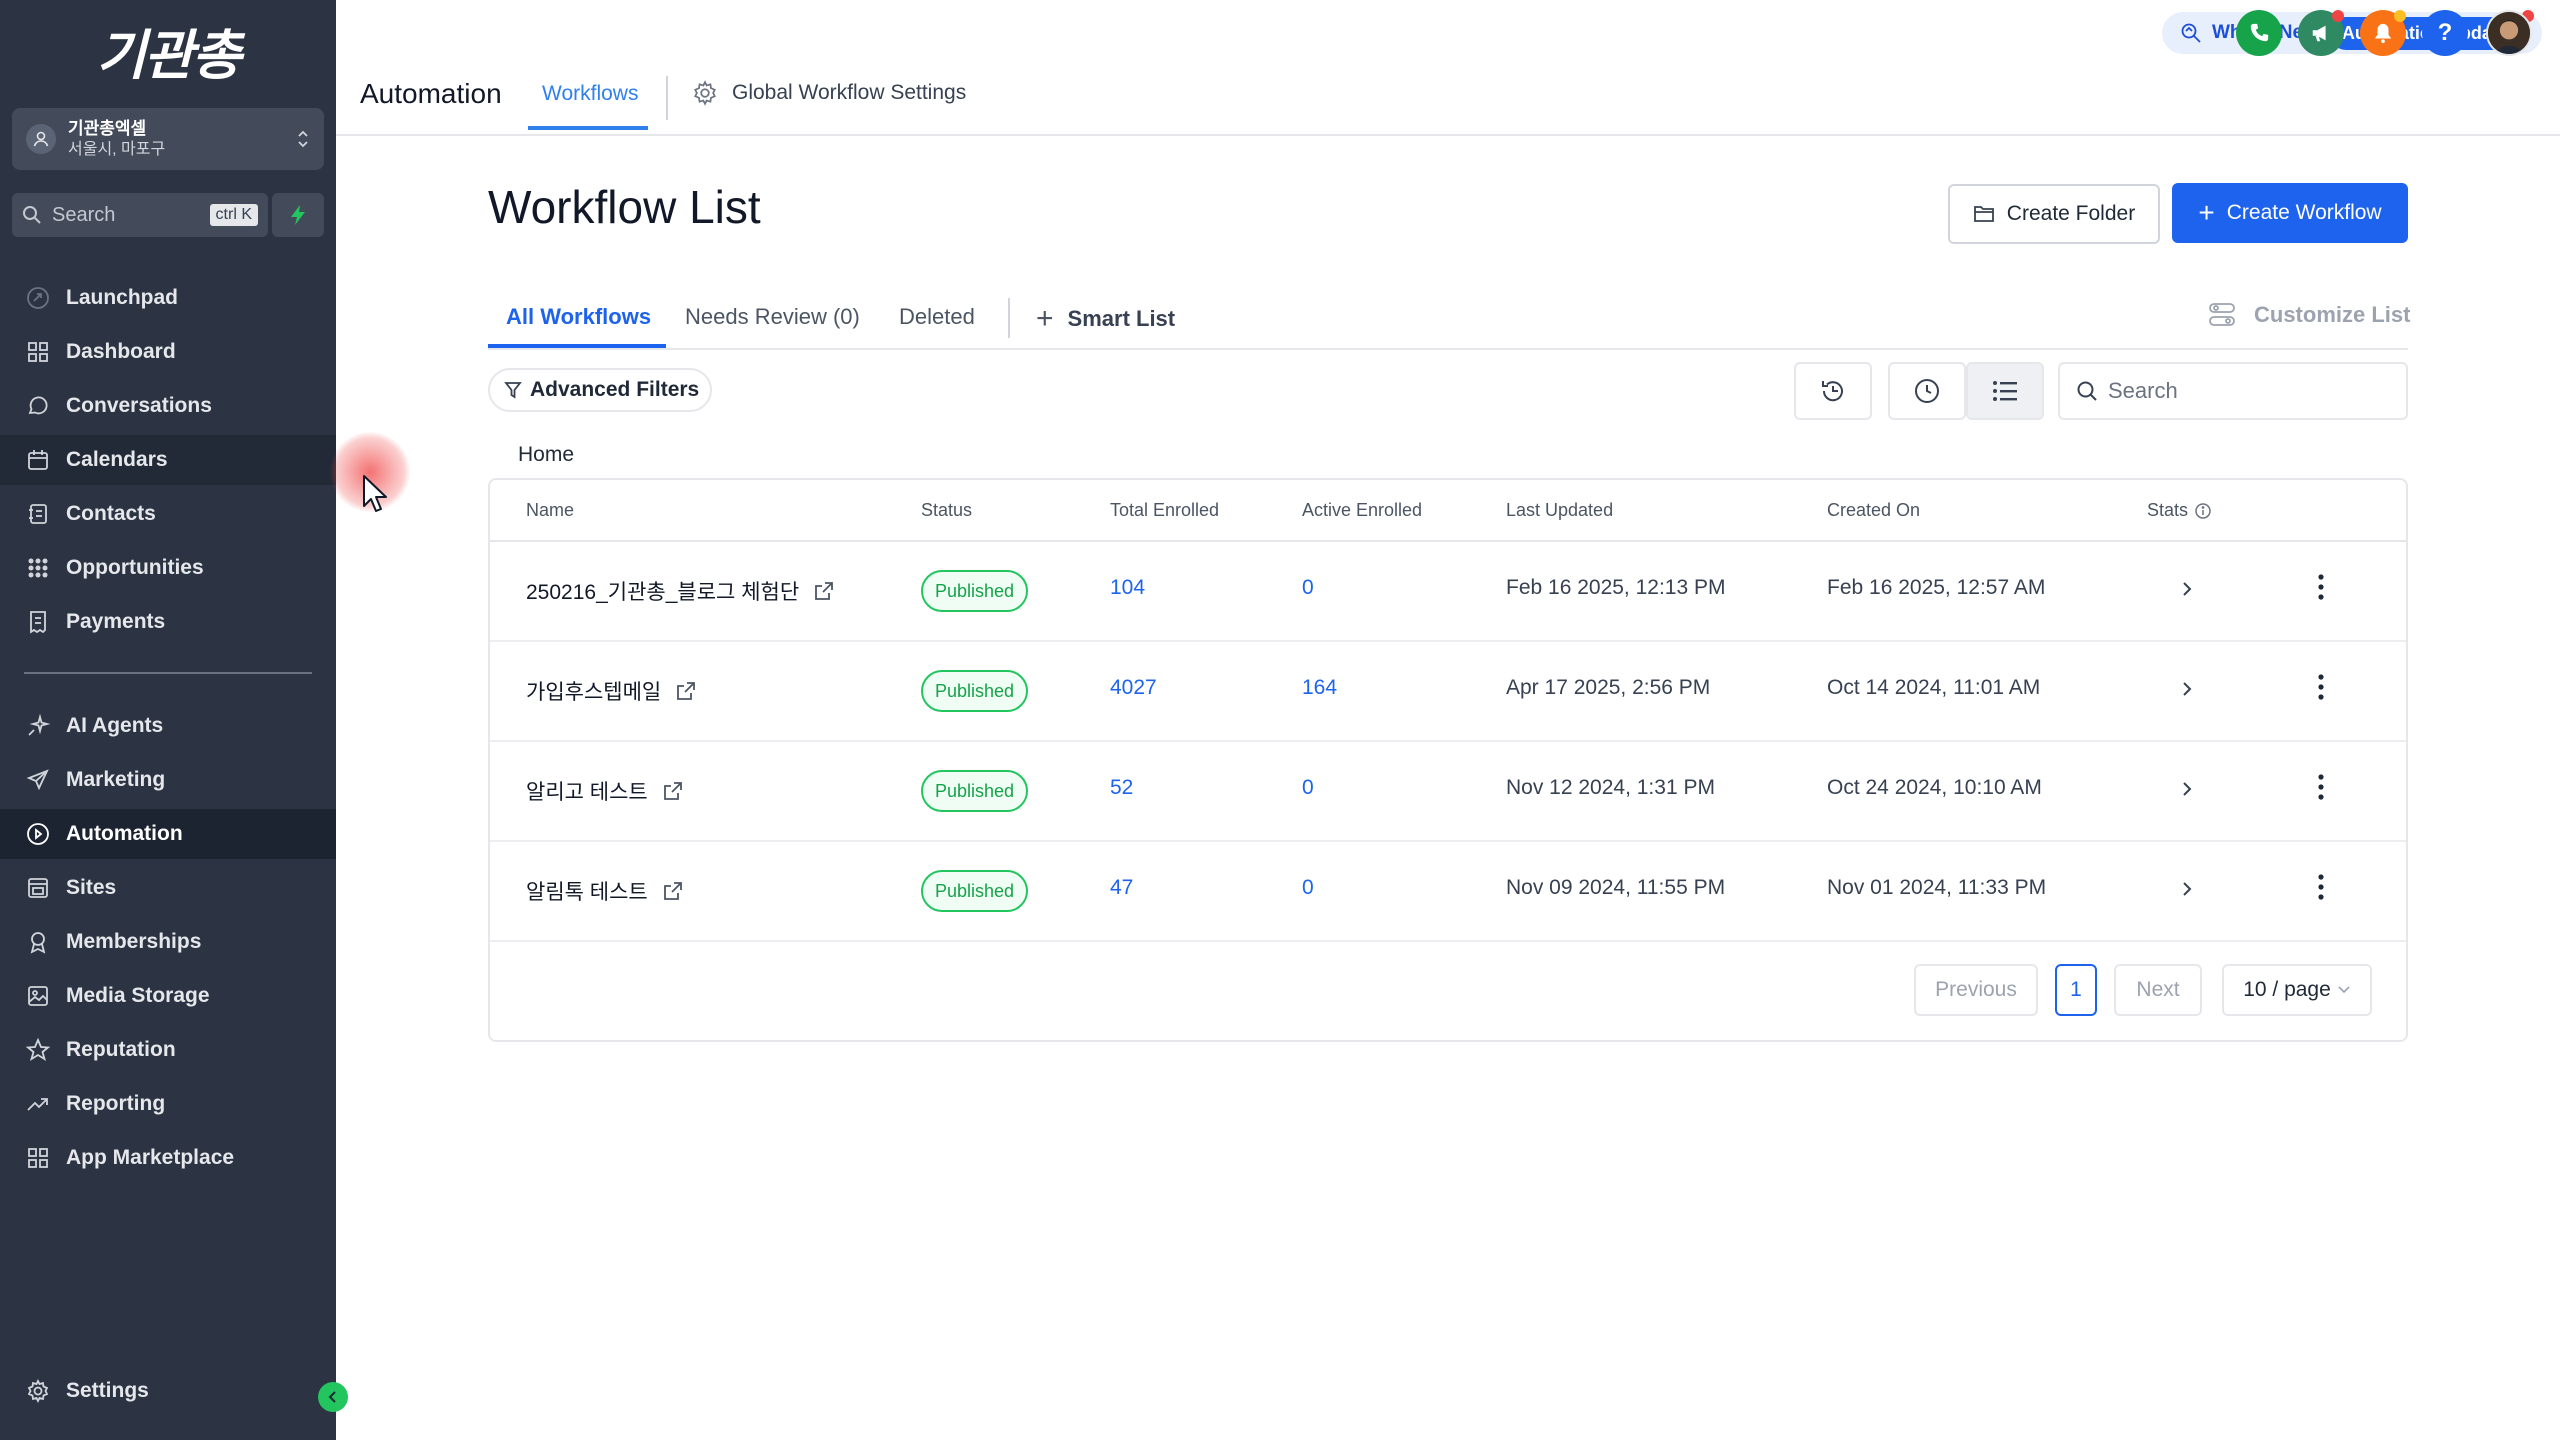 This screenshot has height=1440, width=2560. I want to click on advanced-filters-label: Advanced Filters, so click(615, 389).